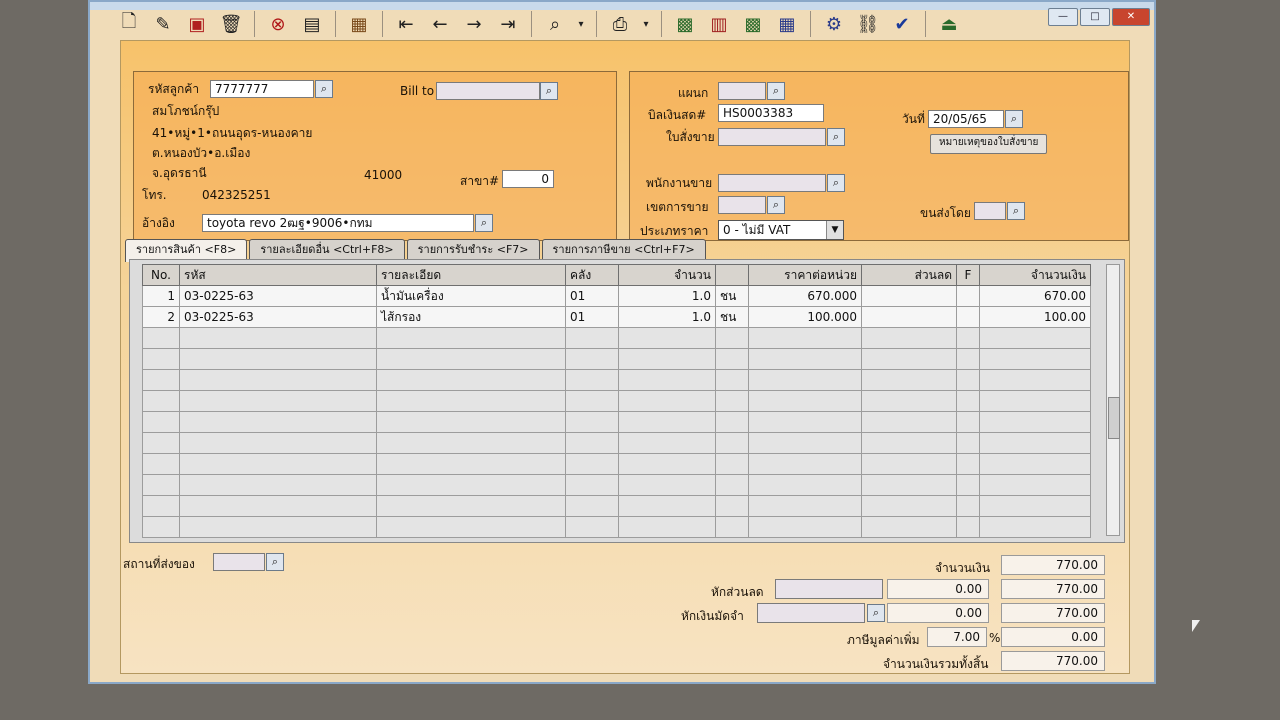  Describe the element at coordinates (1035, 296) in the screenshot. I see `row-amount: 670.00` at that location.